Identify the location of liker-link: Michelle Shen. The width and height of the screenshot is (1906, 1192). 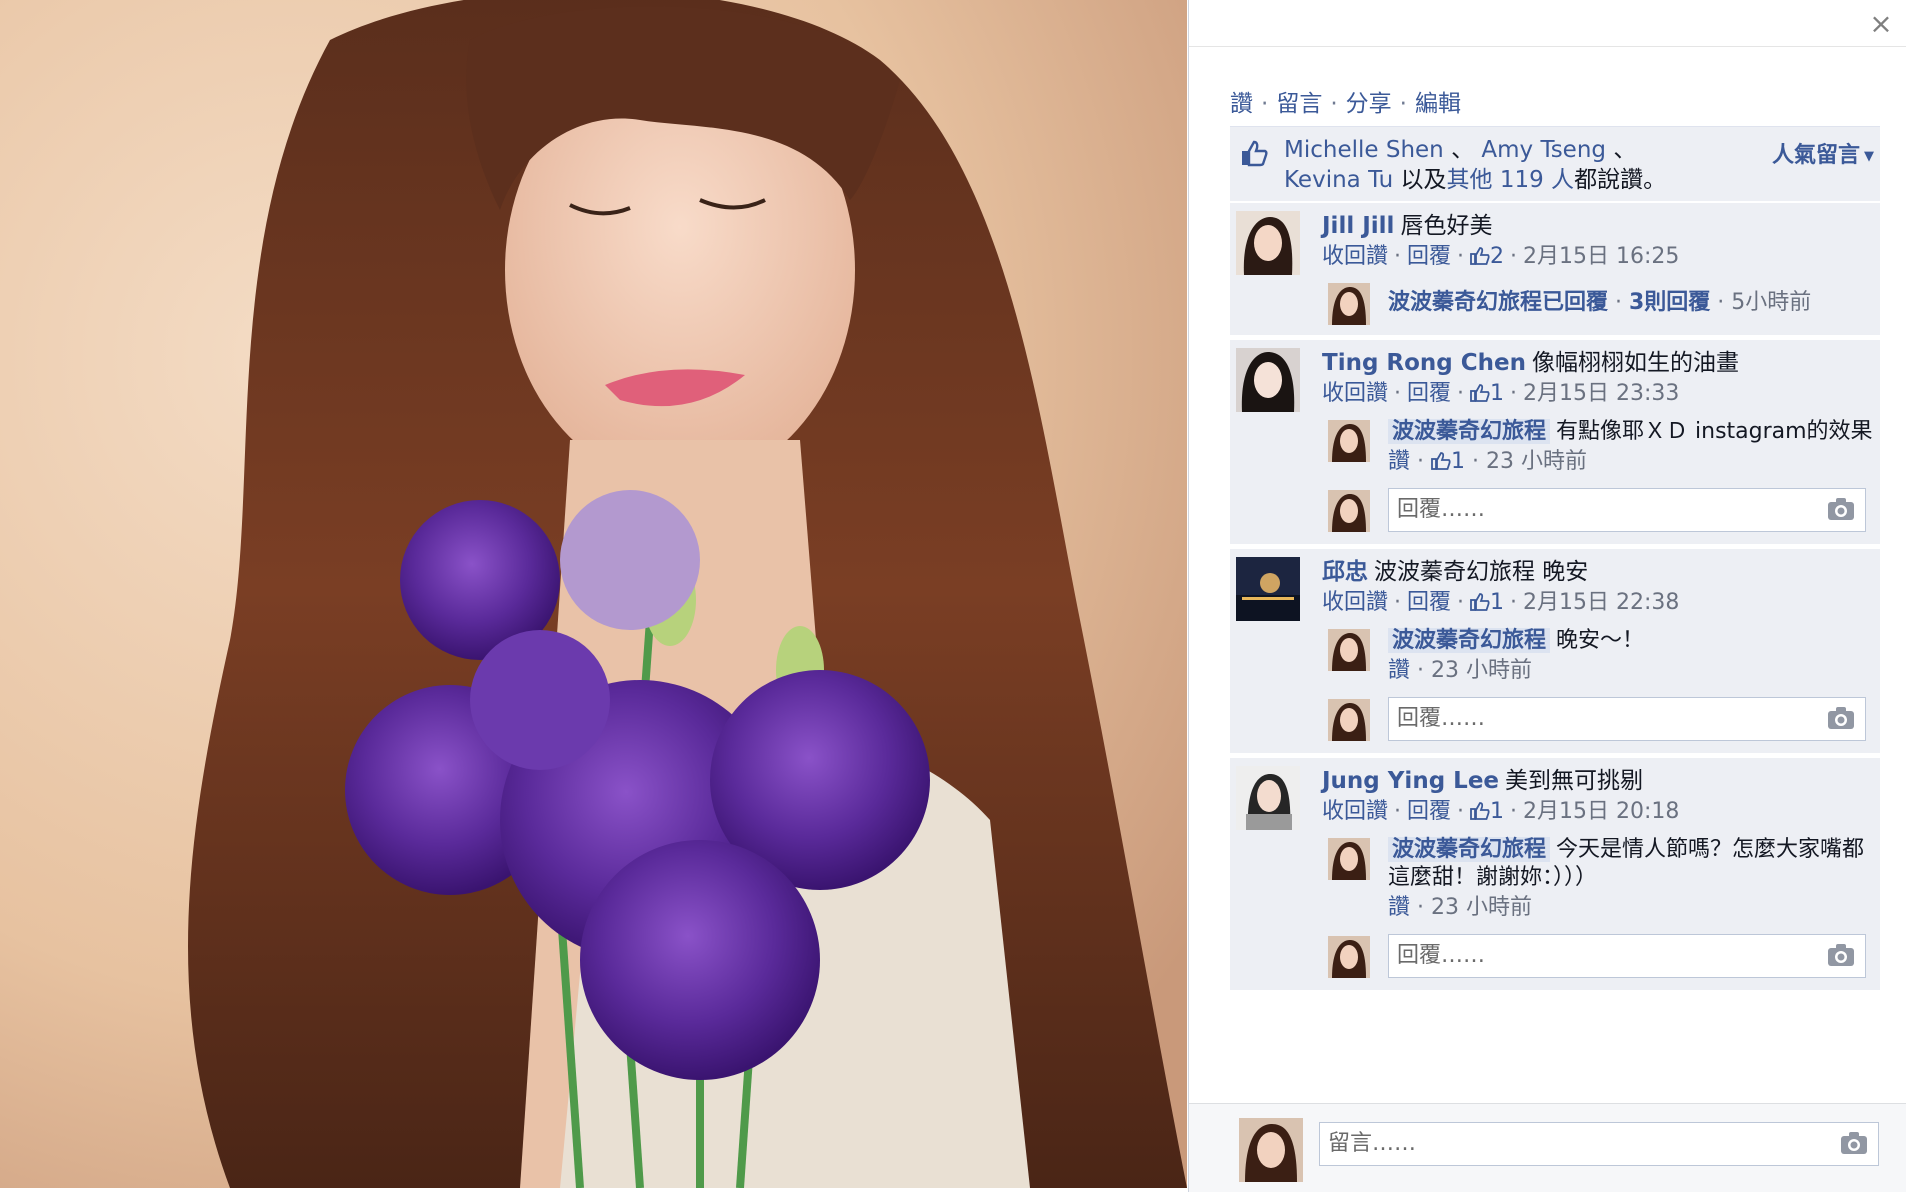
(1364, 150).